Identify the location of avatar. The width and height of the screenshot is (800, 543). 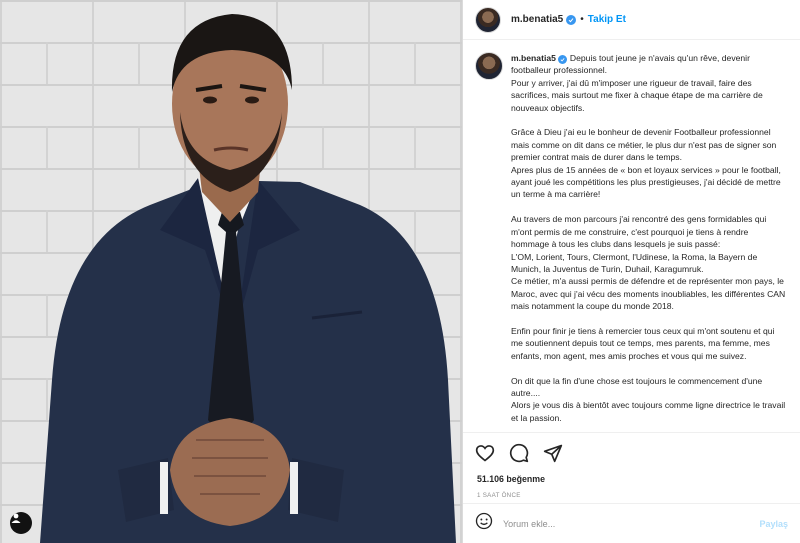
(488, 19).